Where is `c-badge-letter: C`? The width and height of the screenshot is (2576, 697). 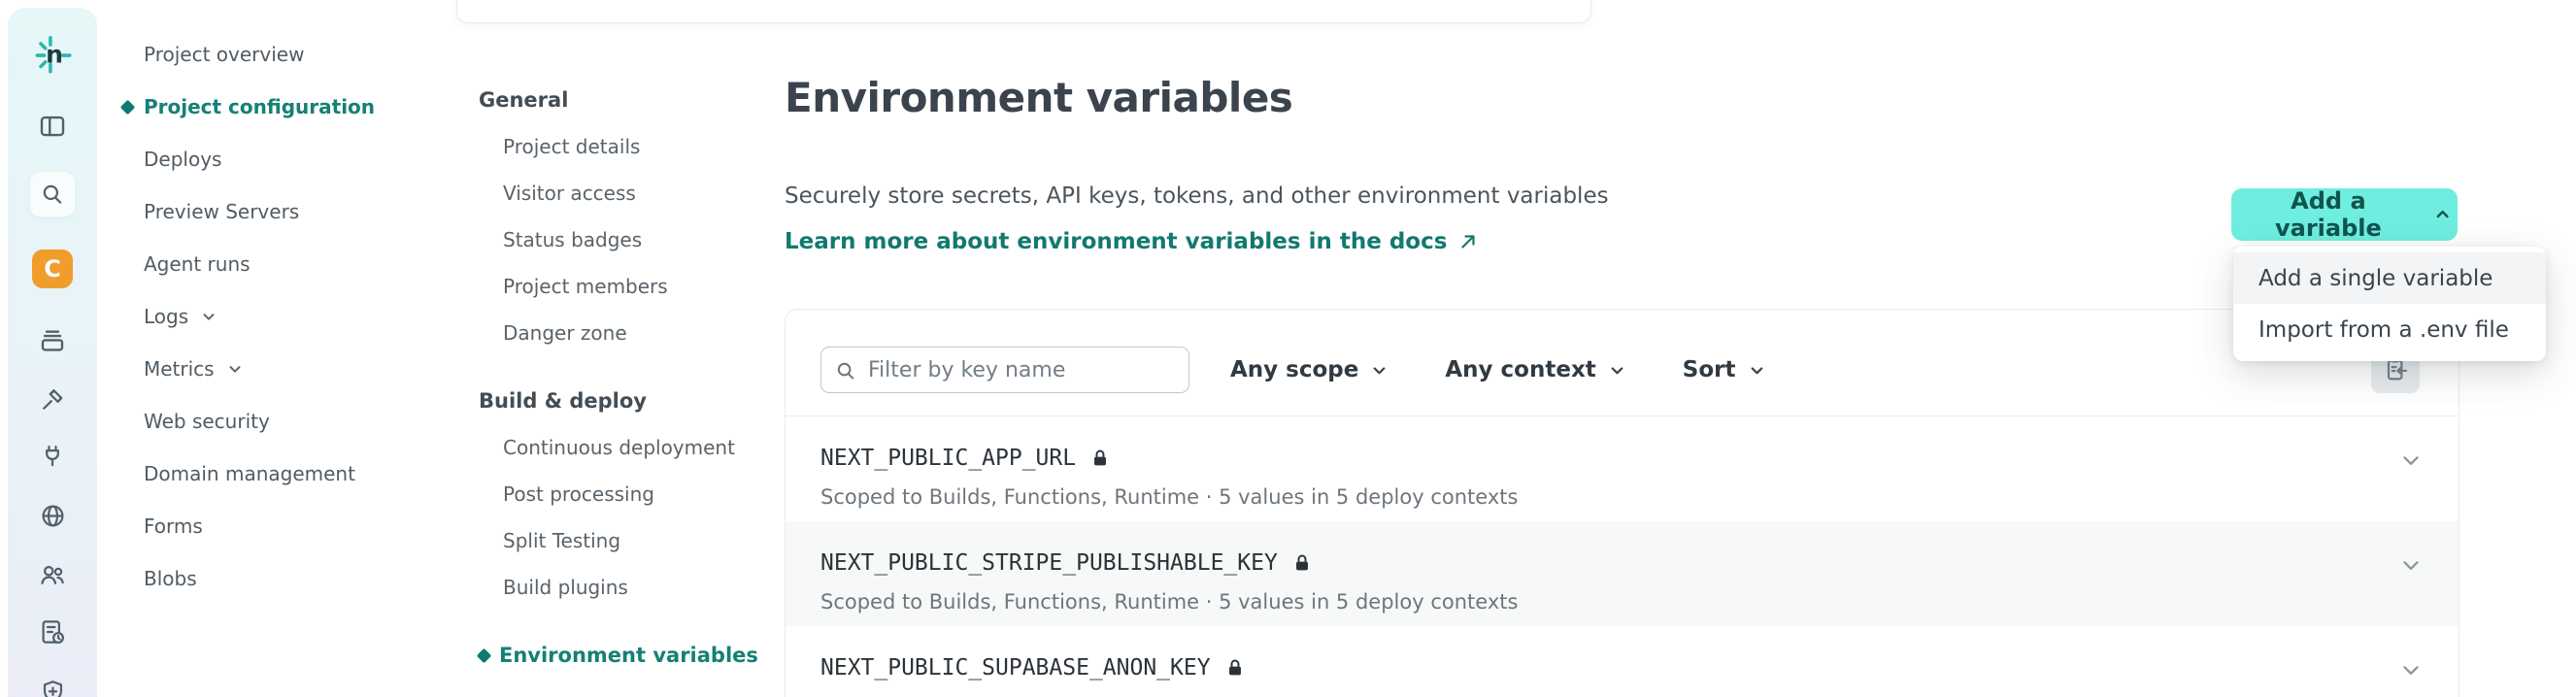 c-badge-letter: C is located at coordinates (53, 268).